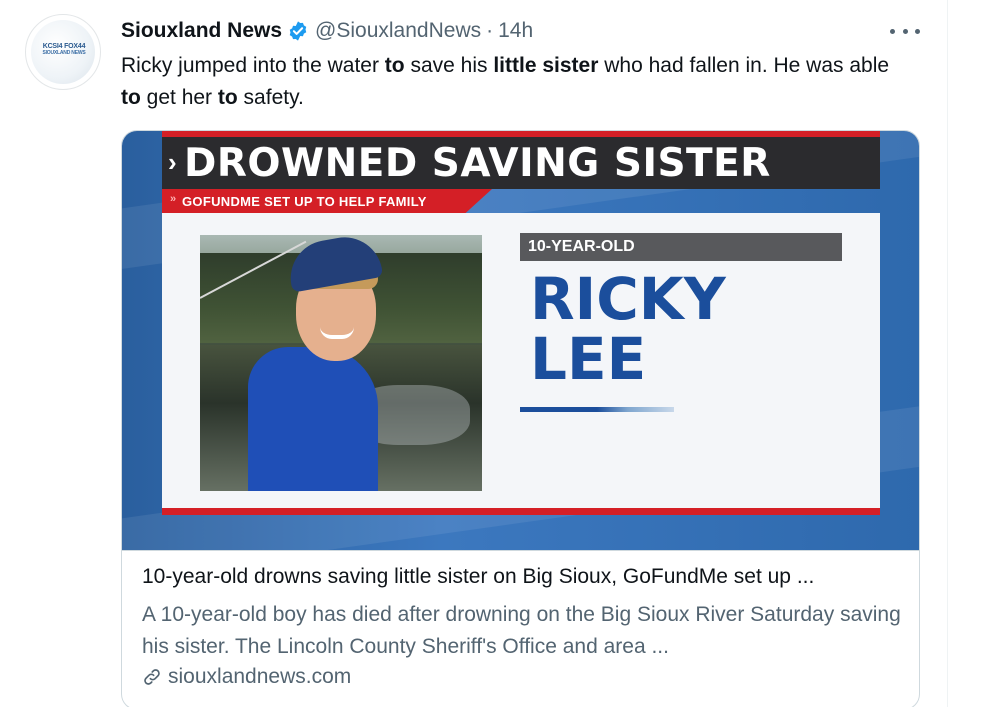 This screenshot has height=707, width=992. I want to click on tweet-text-segment: save his, so click(449, 65).